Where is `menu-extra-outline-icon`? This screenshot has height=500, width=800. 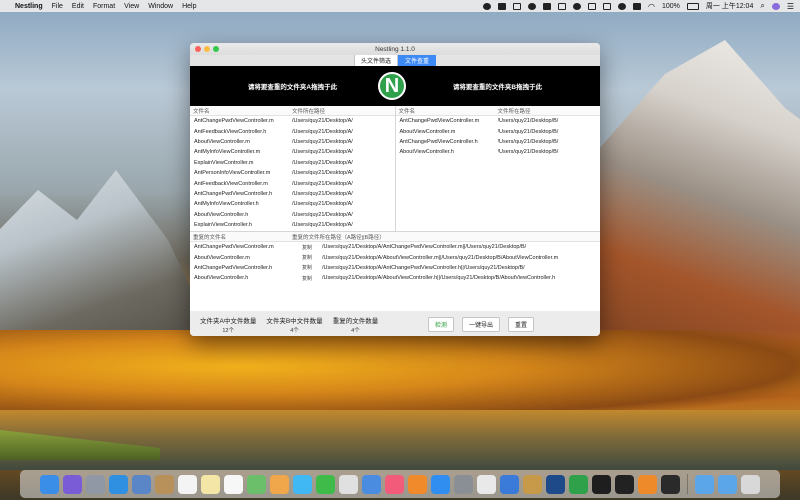 menu-extra-outline-icon is located at coordinates (516, 6).